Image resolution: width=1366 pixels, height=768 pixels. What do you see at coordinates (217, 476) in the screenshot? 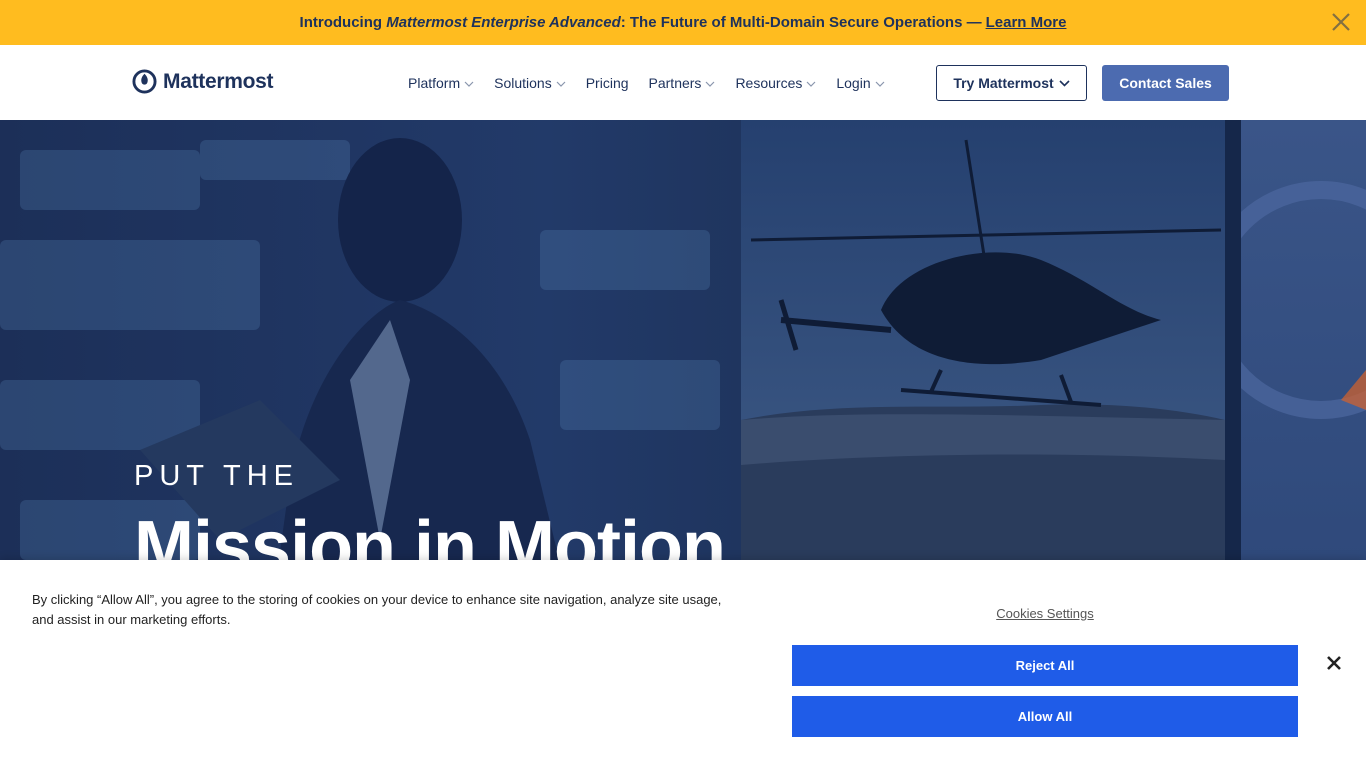
I see `hero-eyebrow: PUT THE` at bounding box center [217, 476].